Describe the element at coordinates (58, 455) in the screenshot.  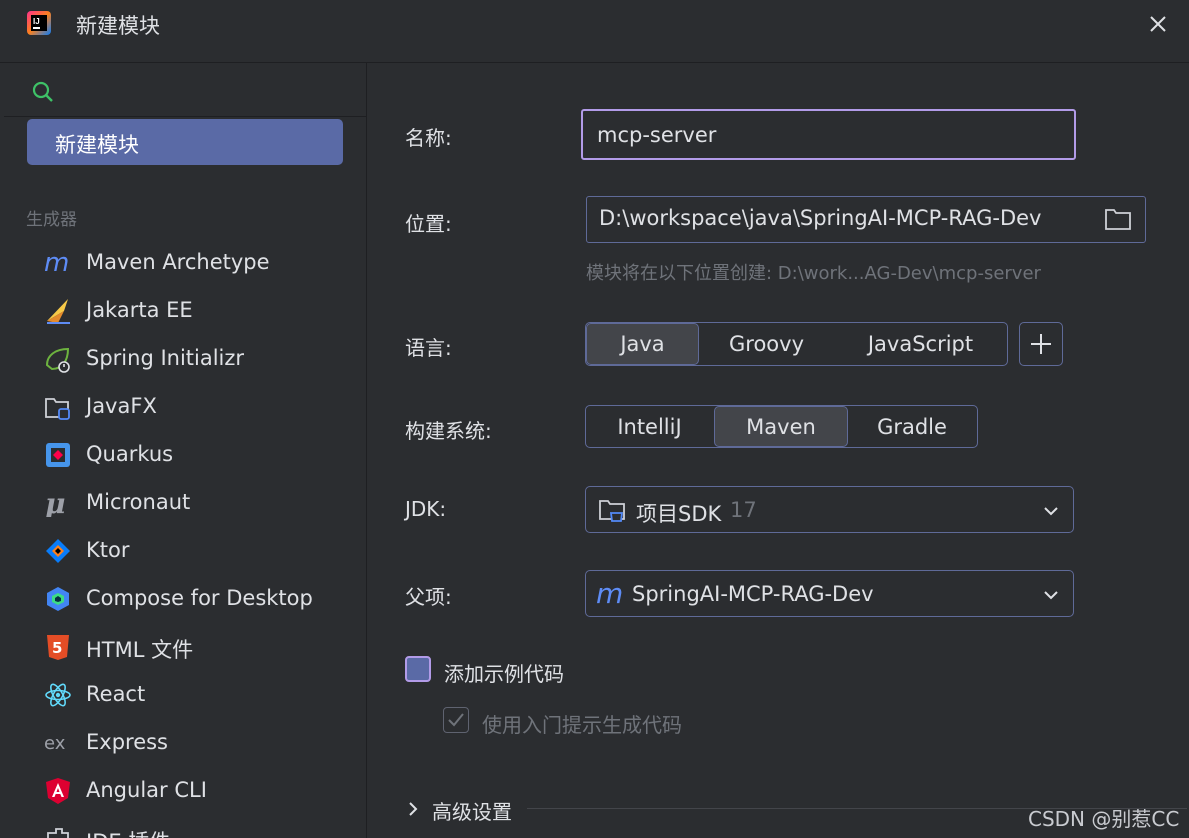
I see `quarkus-icon` at that location.